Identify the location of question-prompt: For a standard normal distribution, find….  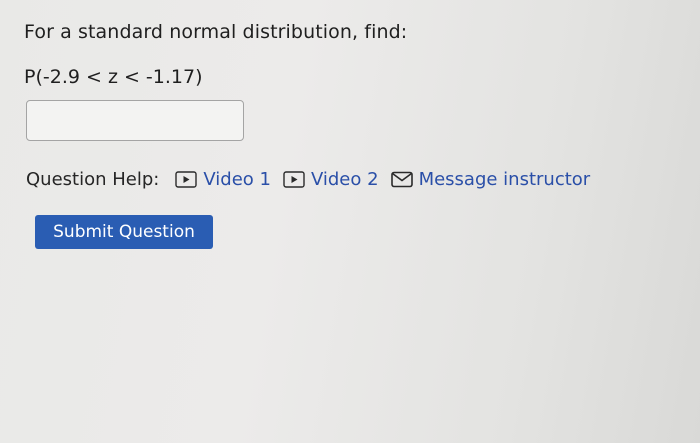
(216, 32).